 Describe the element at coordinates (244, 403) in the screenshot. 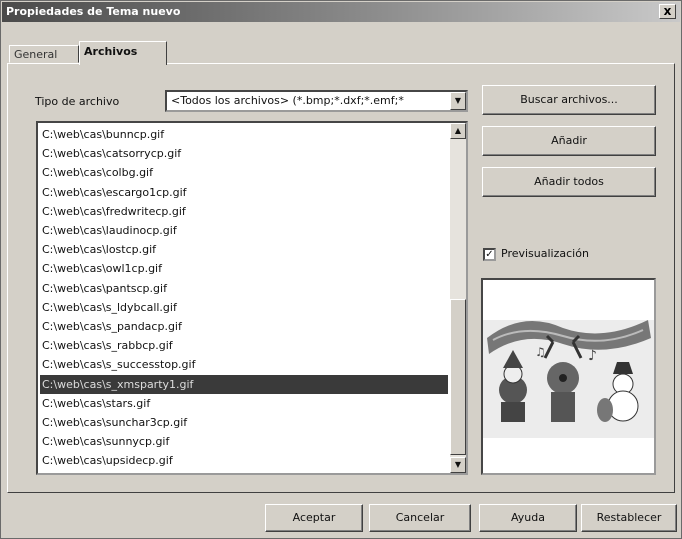

I see `list-item: C:\web\cas\stars.gif` at that location.